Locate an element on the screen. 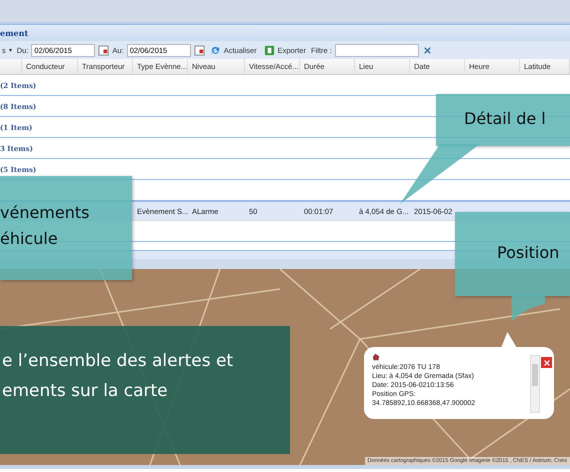 Image resolution: width=570 pixels, height=472 pixels. callout: Position is located at coordinates (512, 254).